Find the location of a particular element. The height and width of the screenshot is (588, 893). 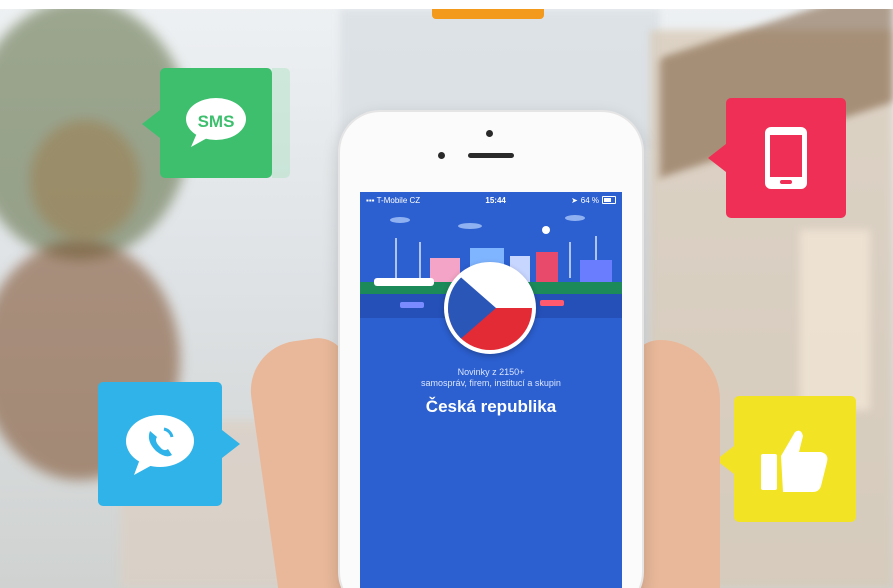

thumbs-up-icon is located at coordinates (794, 461).